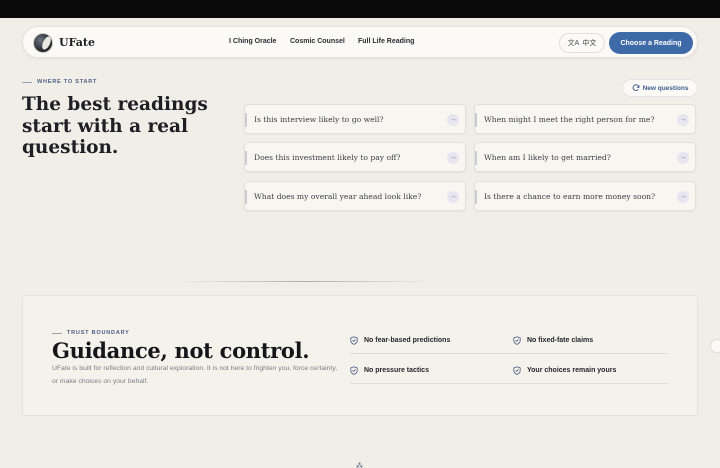 Image resolution: width=720 pixels, height=468 pixels. I want to click on question-text: Is this interview likely to go well?, so click(319, 119).